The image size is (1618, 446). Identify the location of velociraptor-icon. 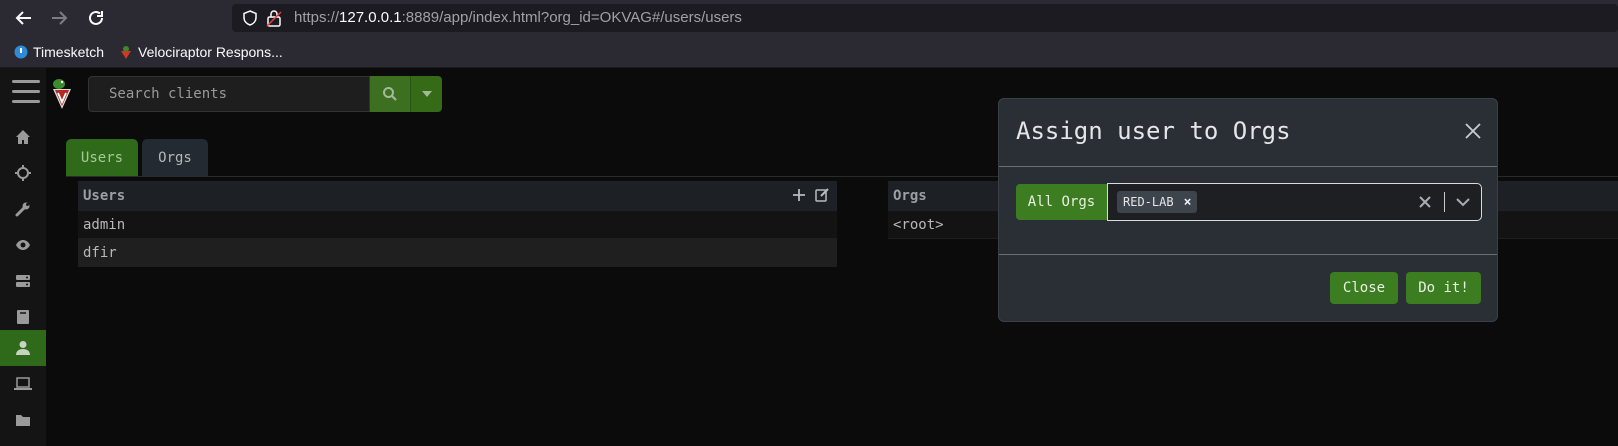
(126, 52).